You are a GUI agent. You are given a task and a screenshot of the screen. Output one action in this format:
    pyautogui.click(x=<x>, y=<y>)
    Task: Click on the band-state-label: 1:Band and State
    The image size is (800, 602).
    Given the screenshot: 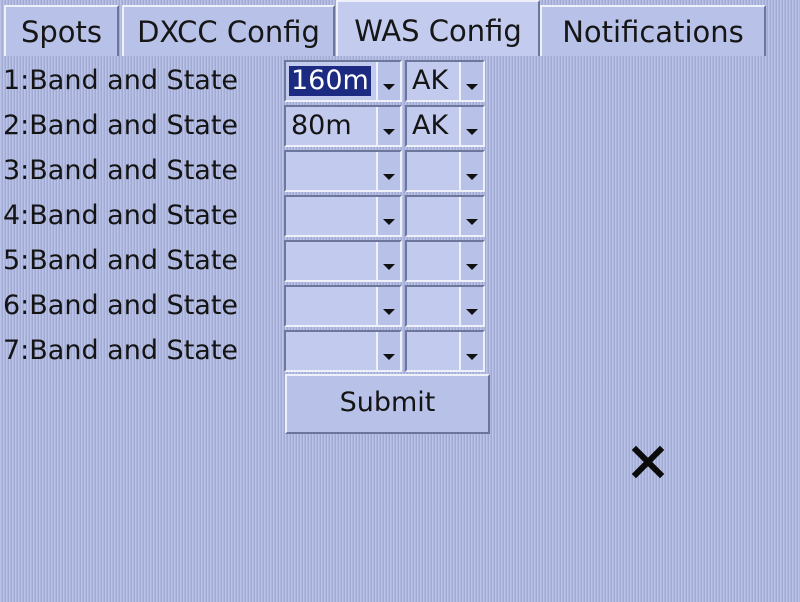 What is the action you would take?
    pyautogui.click(x=121, y=80)
    